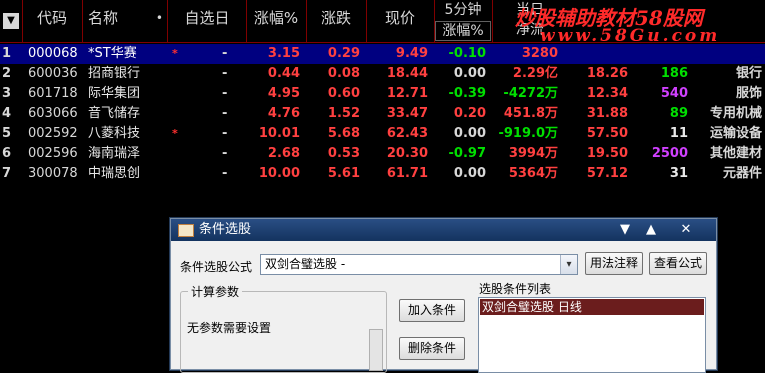  Describe the element at coordinates (748, 93) in the screenshot. I see `cell-c12: 服饰` at that location.